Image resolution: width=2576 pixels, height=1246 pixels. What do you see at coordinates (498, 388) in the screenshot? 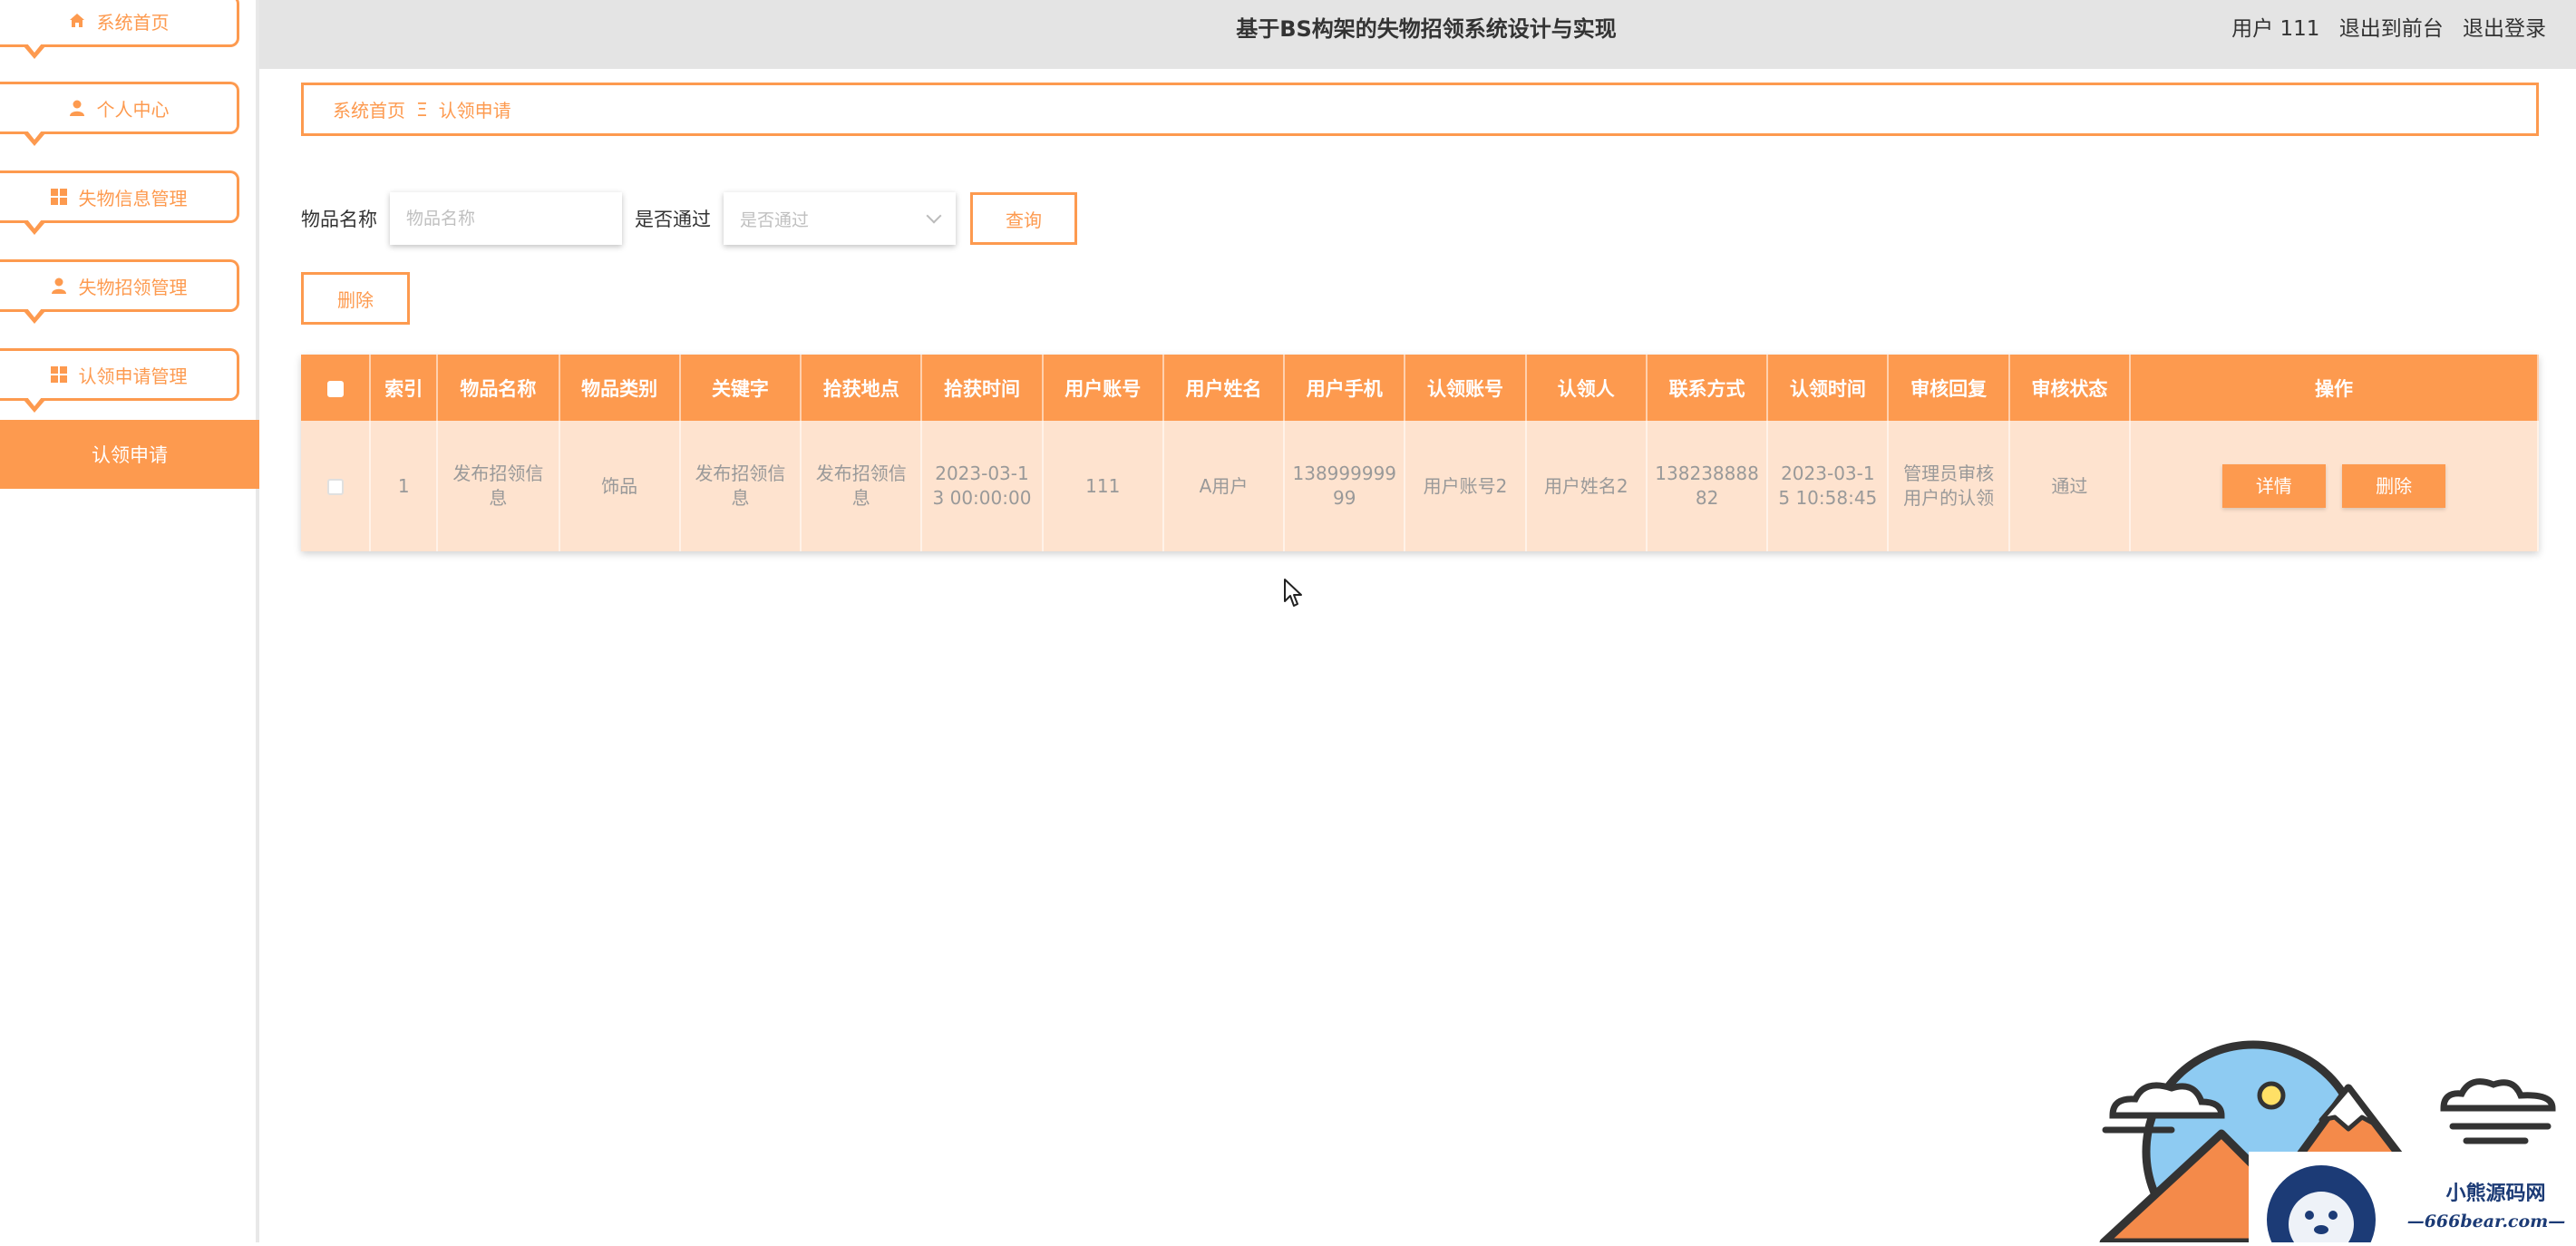
I see `column-header: 物品名称` at bounding box center [498, 388].